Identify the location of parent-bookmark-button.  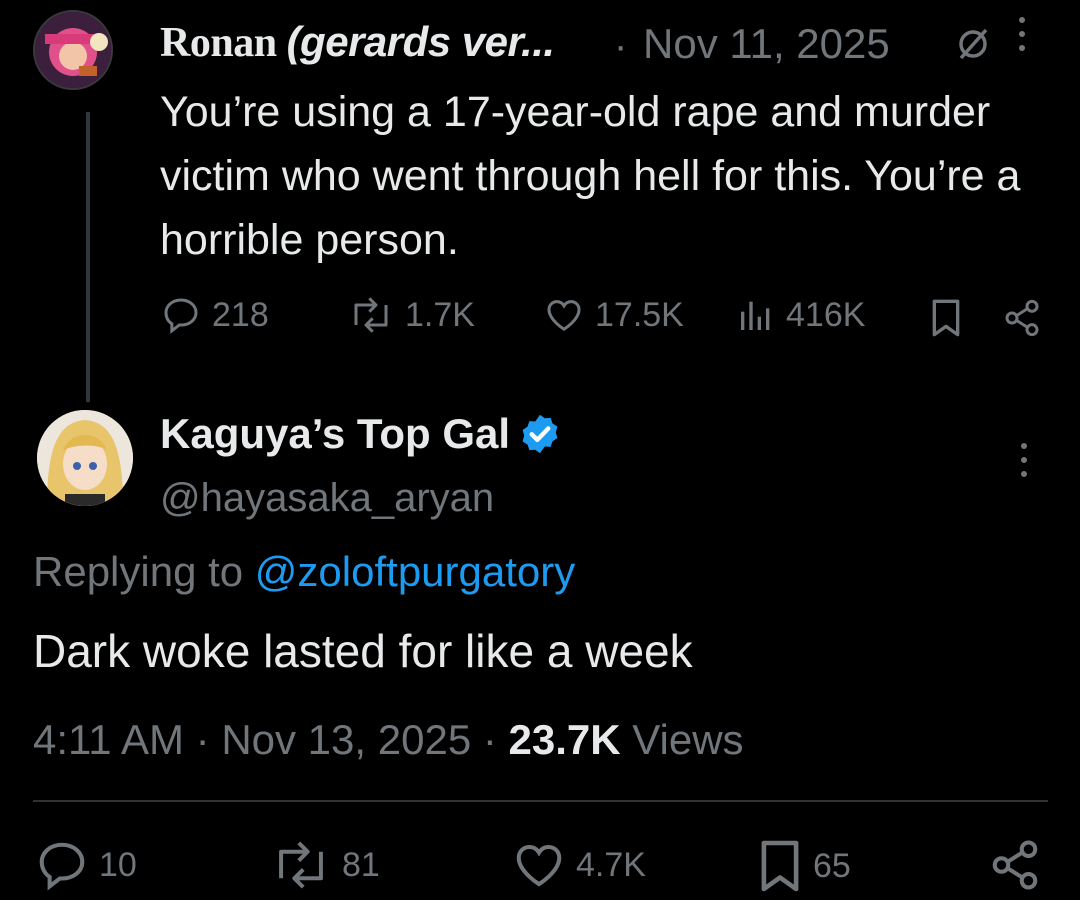
(946, 320).